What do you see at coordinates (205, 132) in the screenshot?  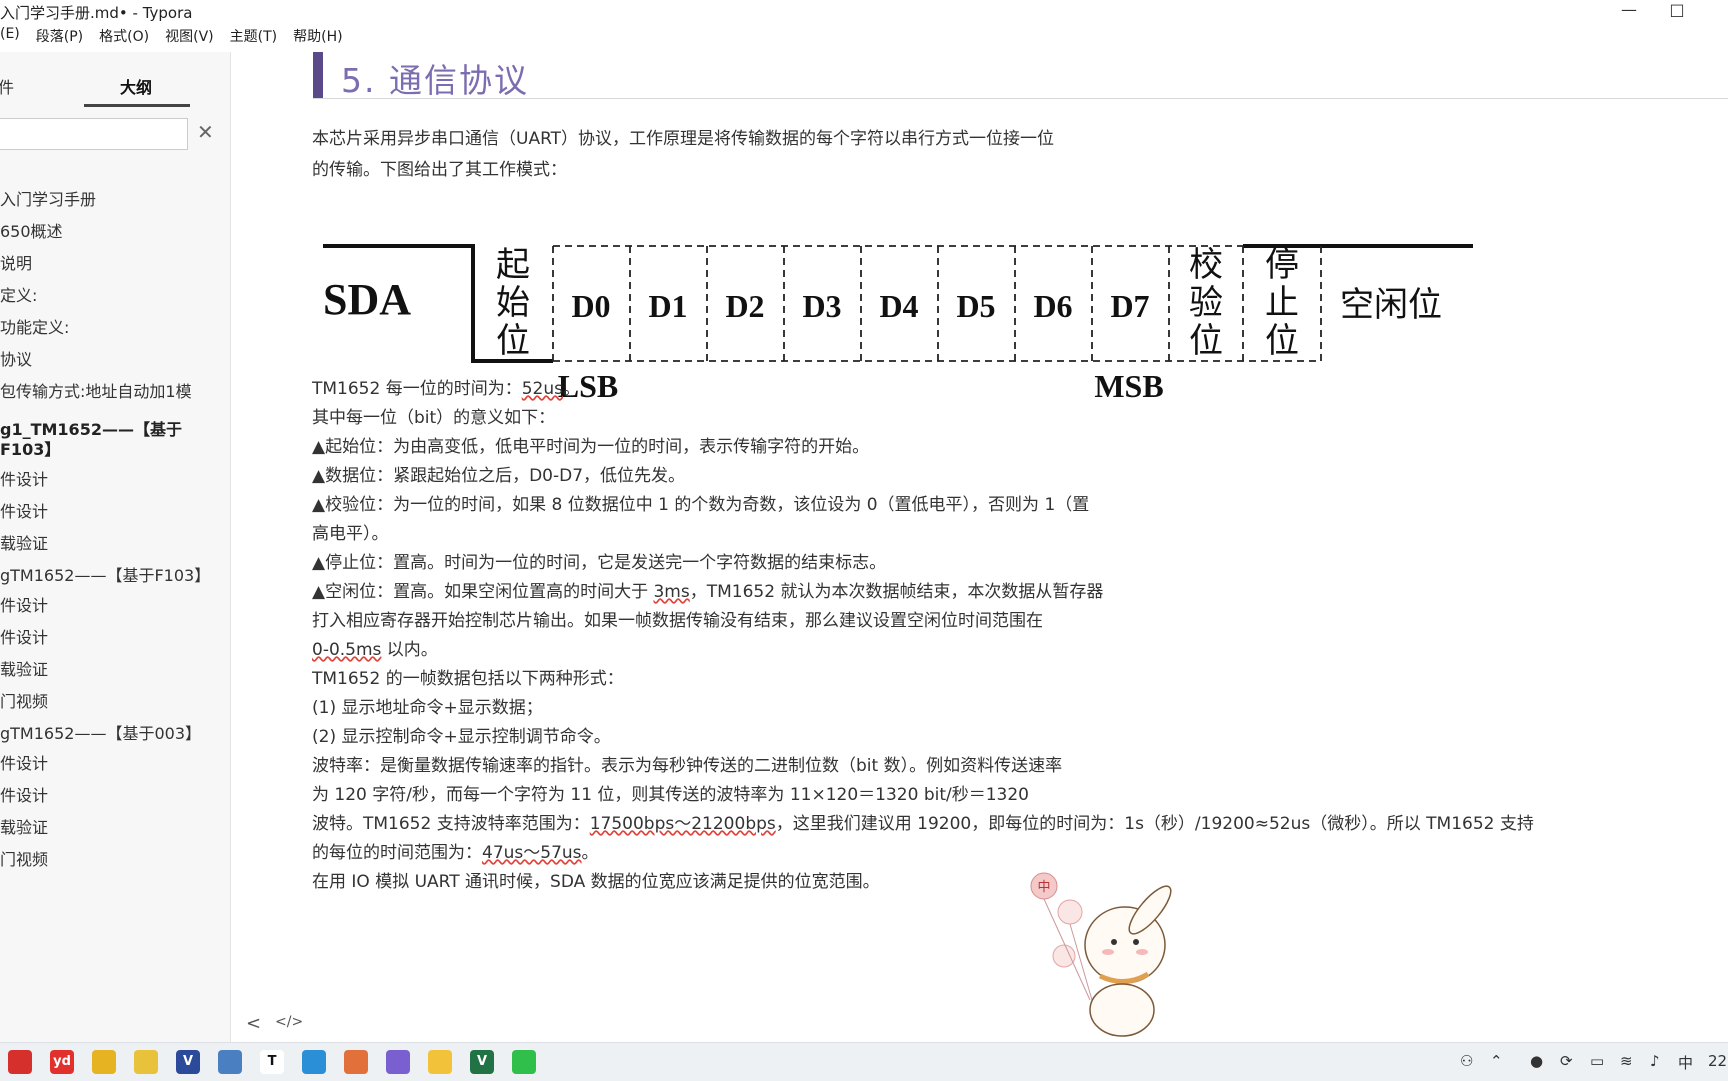 I see `close-icon: ✕` at bounding box center [205, 132].